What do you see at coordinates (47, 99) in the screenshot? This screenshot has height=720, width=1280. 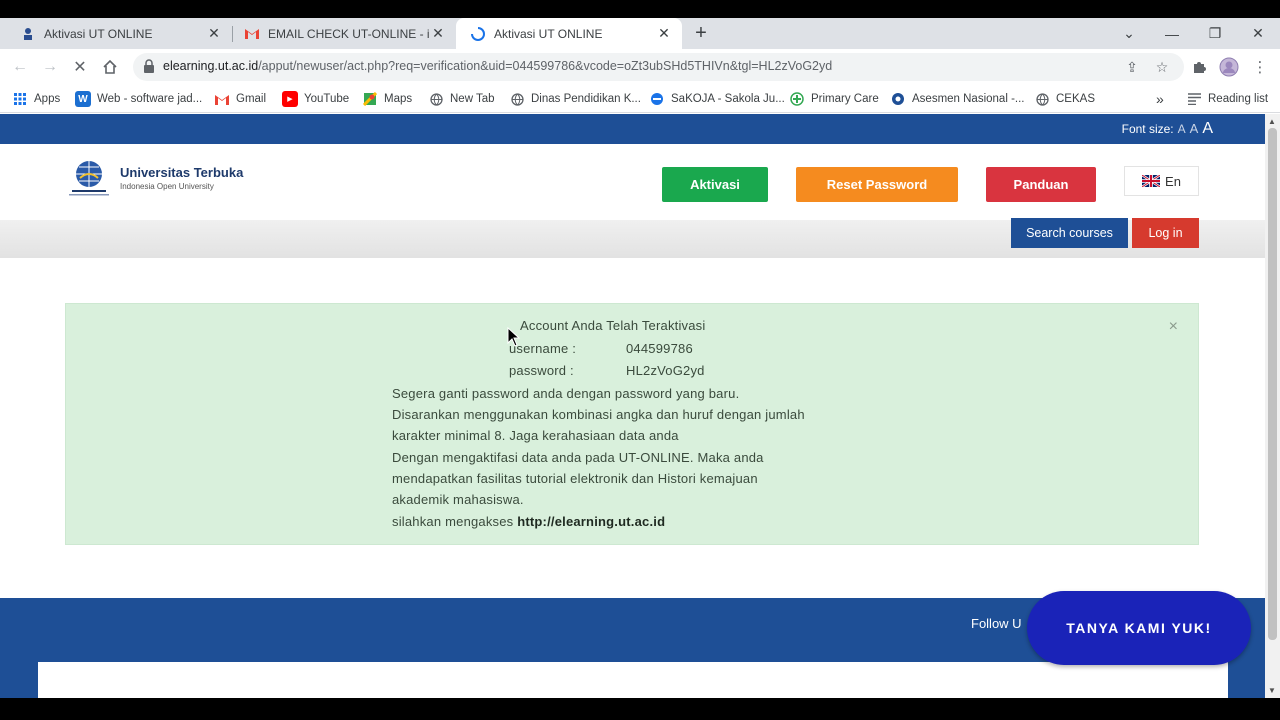 I see `bookmark-label: Apps` at bounding box center [47, 99].